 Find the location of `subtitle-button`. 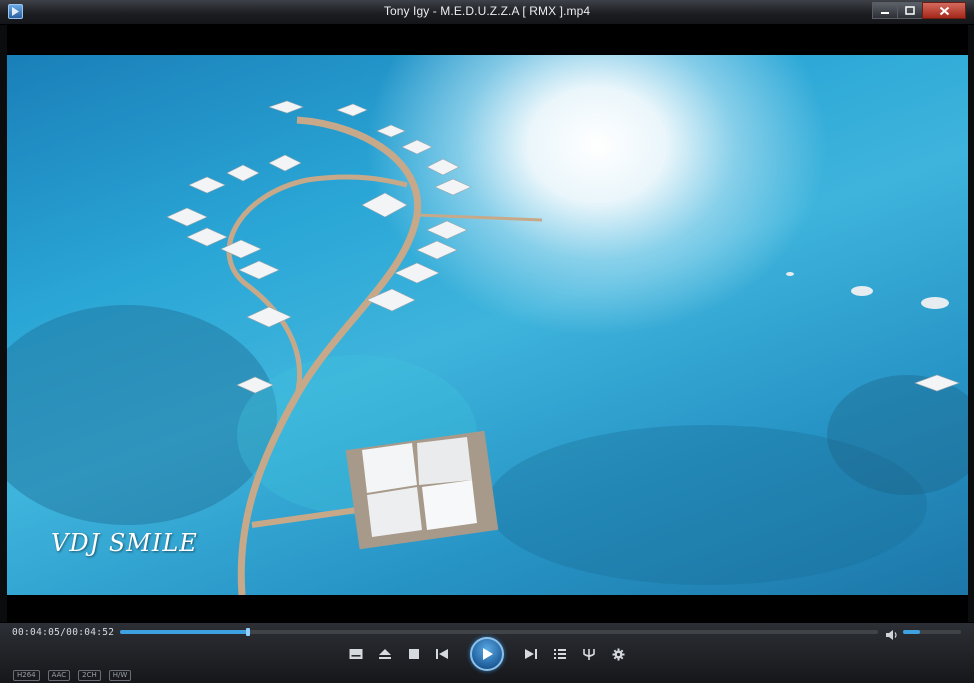

subtitle-button is located at coordinates (356, 654).